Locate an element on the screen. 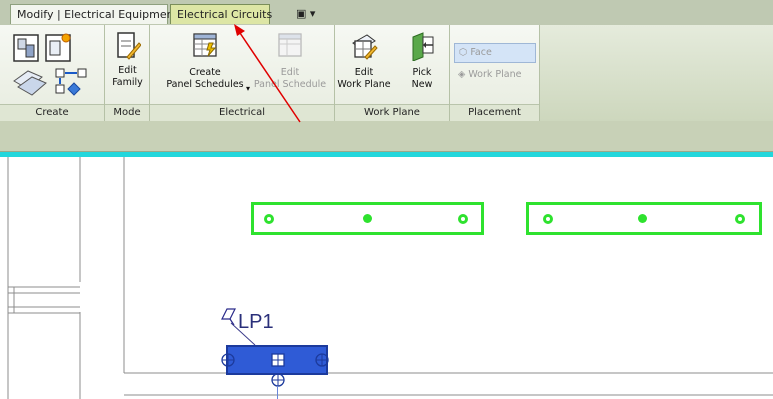  align-icon is located at coordinates (71, 82).